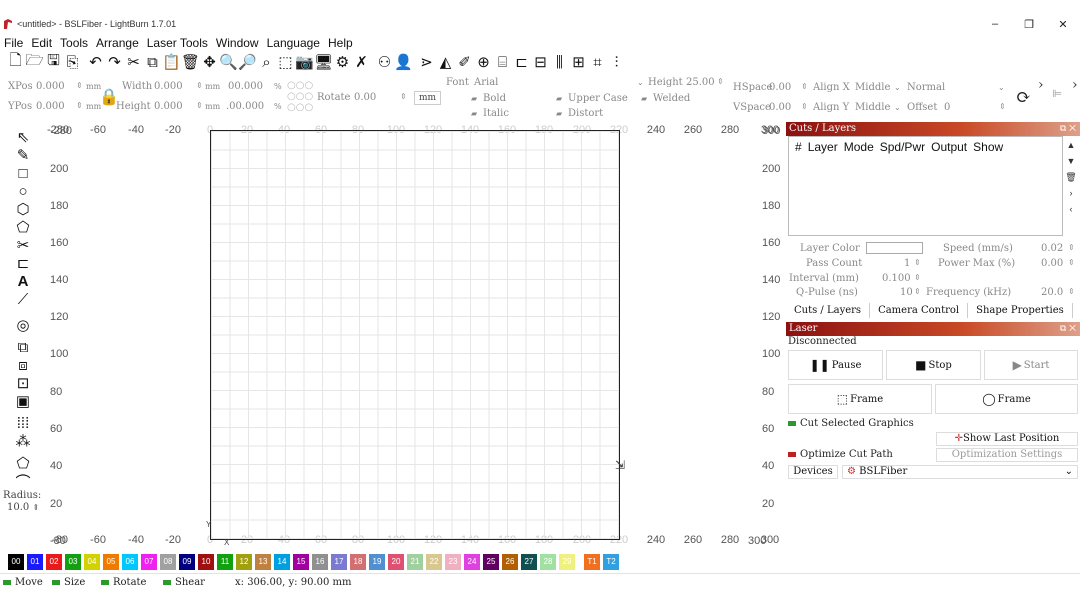 This screenshot has height=608, width=1080. I want to click on new-file-icon: 🗋, so click(15, 62).